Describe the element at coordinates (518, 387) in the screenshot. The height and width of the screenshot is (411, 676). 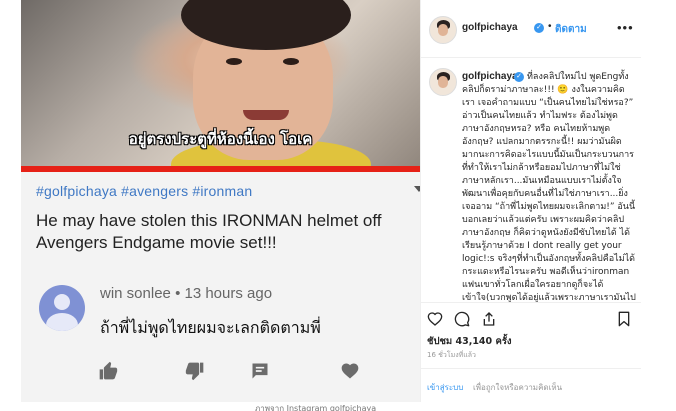
I see `login-prompt: เพื่อถูกใจหรือความคิดเห็น` at that location.